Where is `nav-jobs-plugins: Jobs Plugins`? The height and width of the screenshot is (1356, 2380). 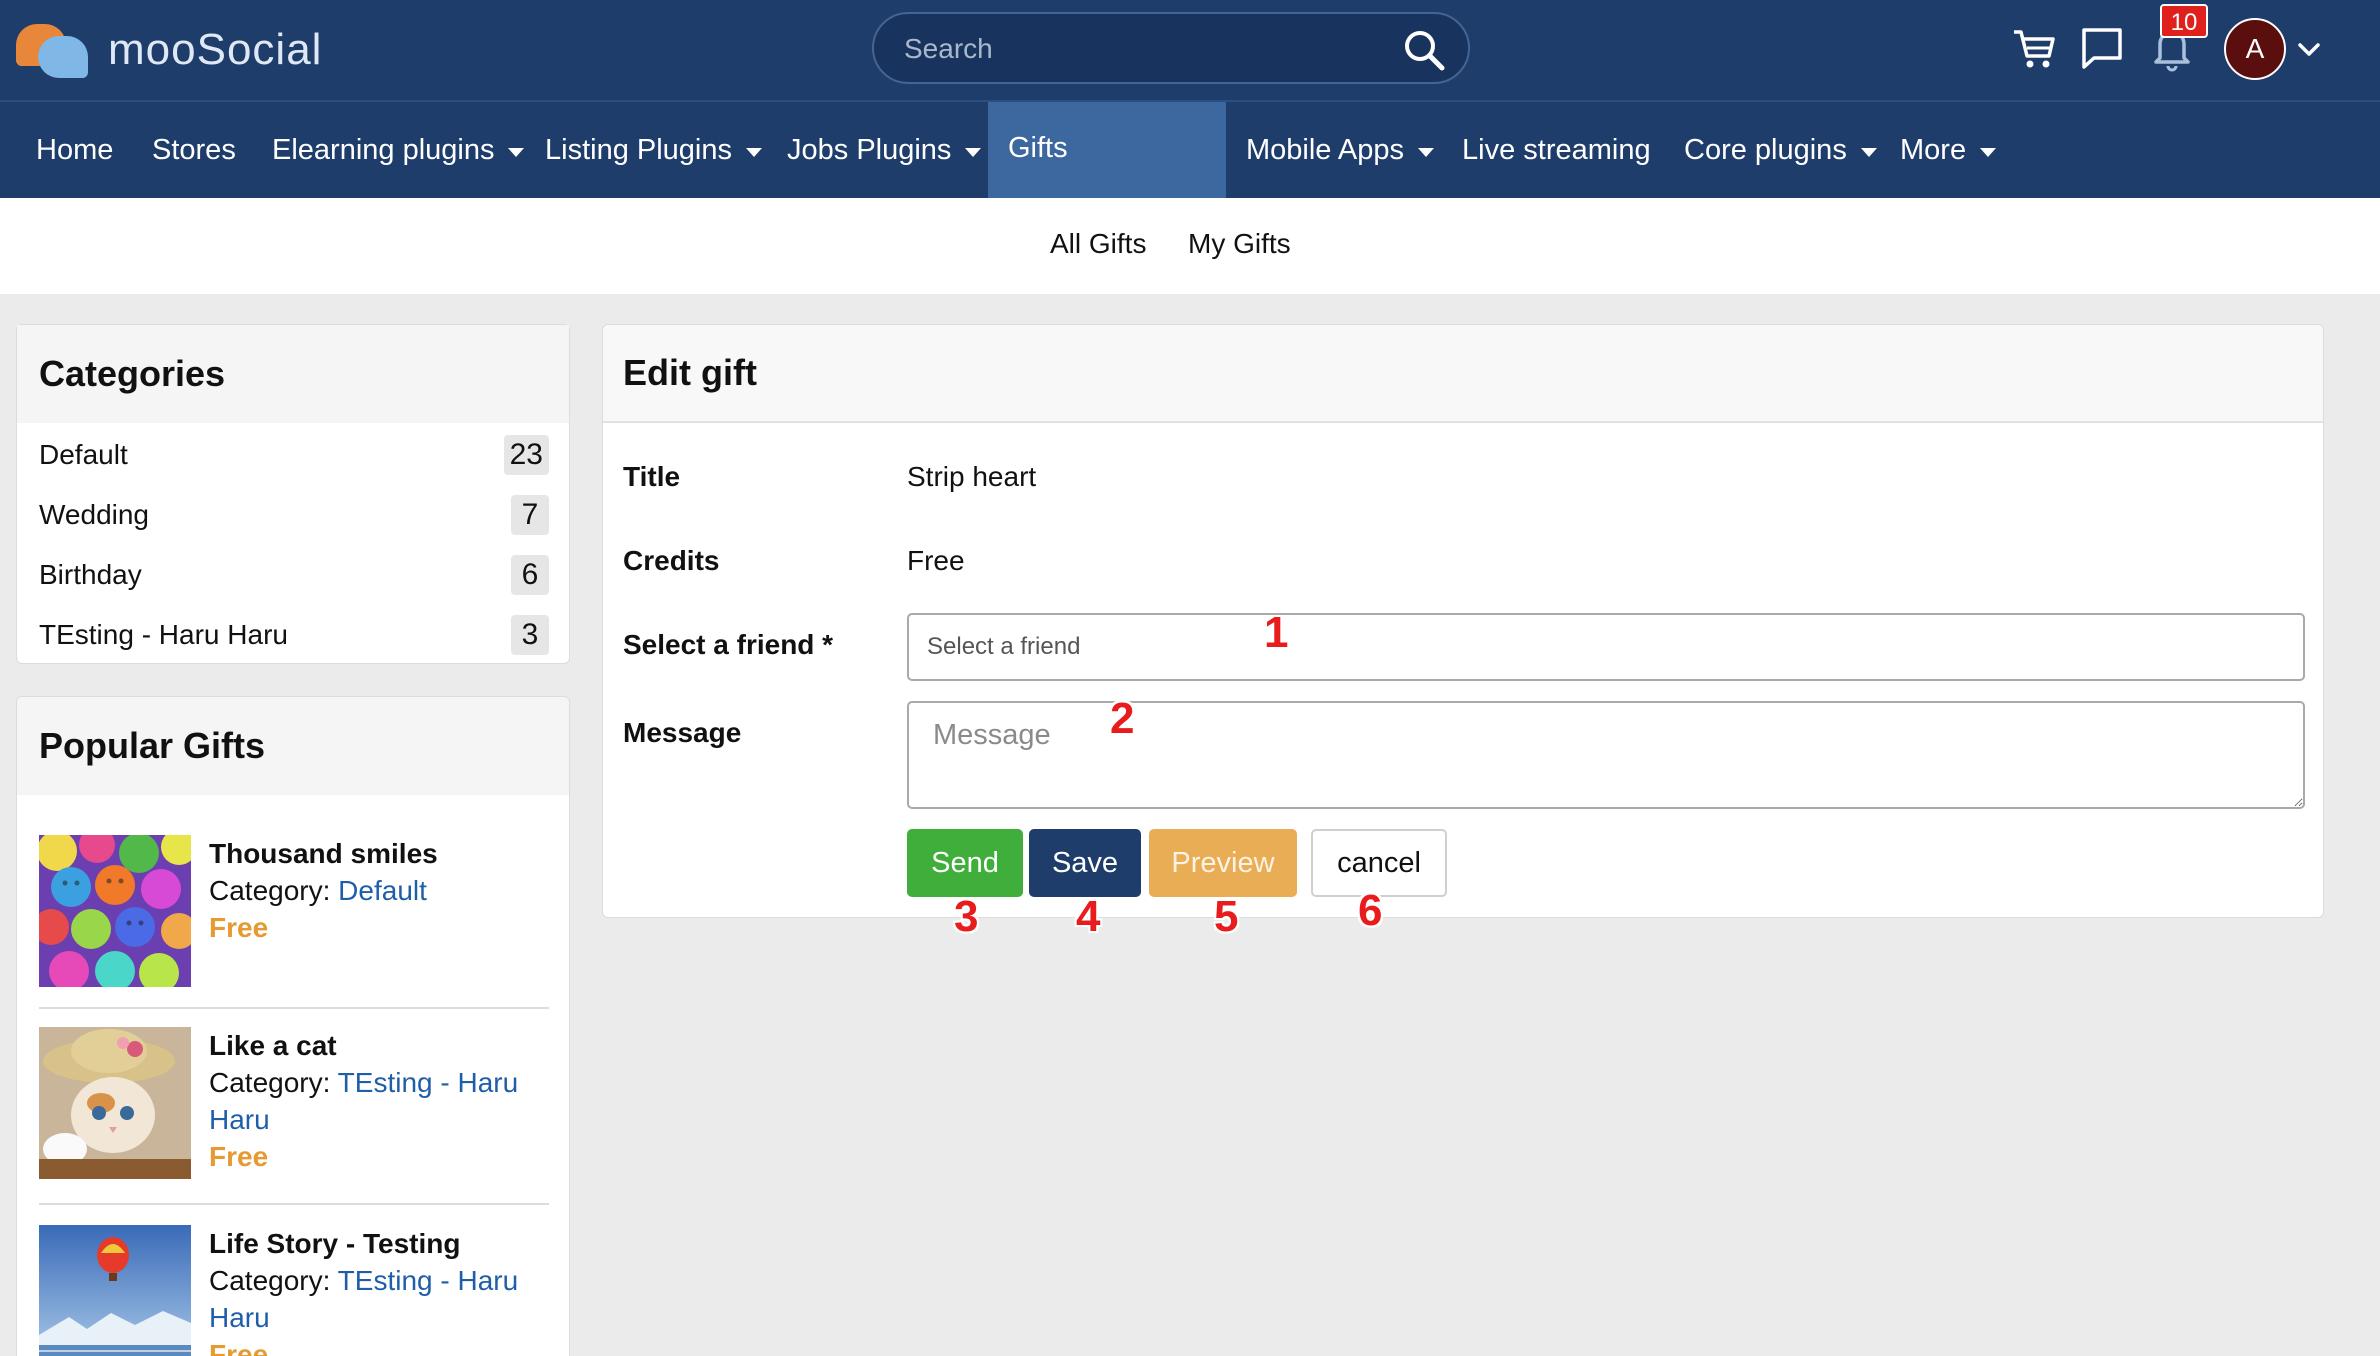
nav-jobs-plugins: Jobs Plugins is located at coordinates (884, 150).